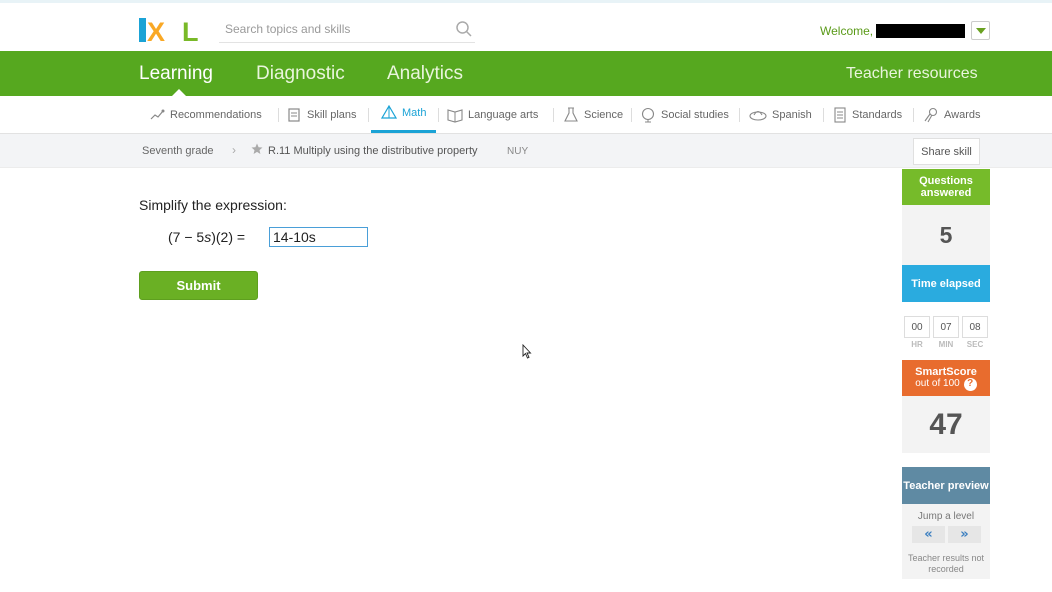 This screenshot has height=592, width=1052. Describe the element at coordinates (920, 31) in the screenshot. I see `redacted-username` at that location.